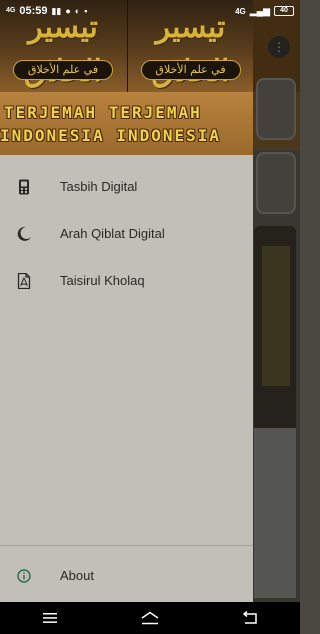 The width and height of the screenshot is (320, 634). What do you see at coordinates (11, 10) in the screenshot?
I see `signal-label: 4G` at bounding box center [11, 10].